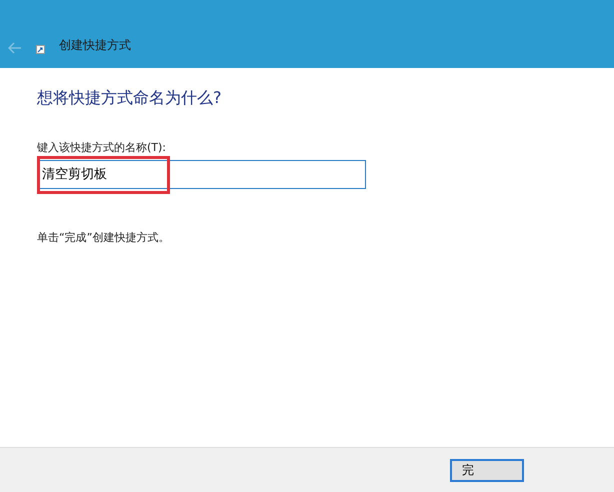 This screenshot has width=614, height=492. I want to click on finish-button: 完, so click(487, 470).